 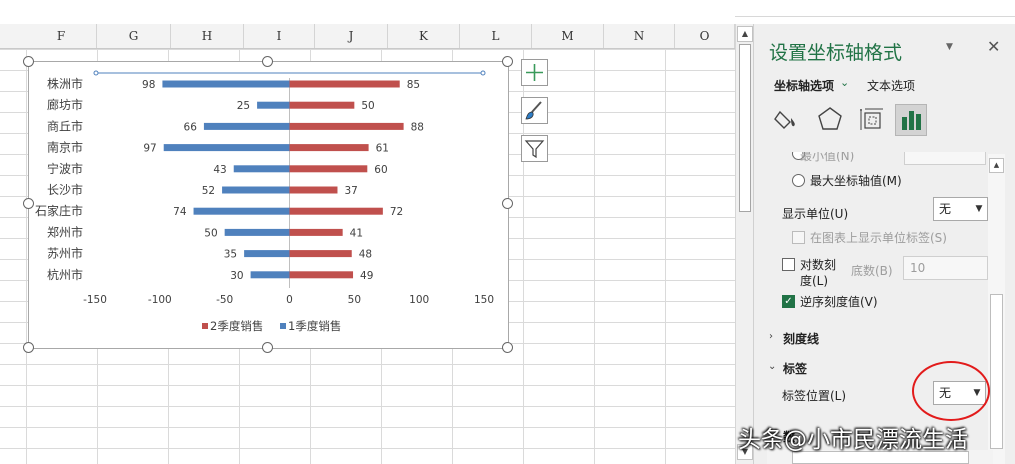 I want to click on column-header-row: F G H I J K L M N O, so click(x=367, y=36).